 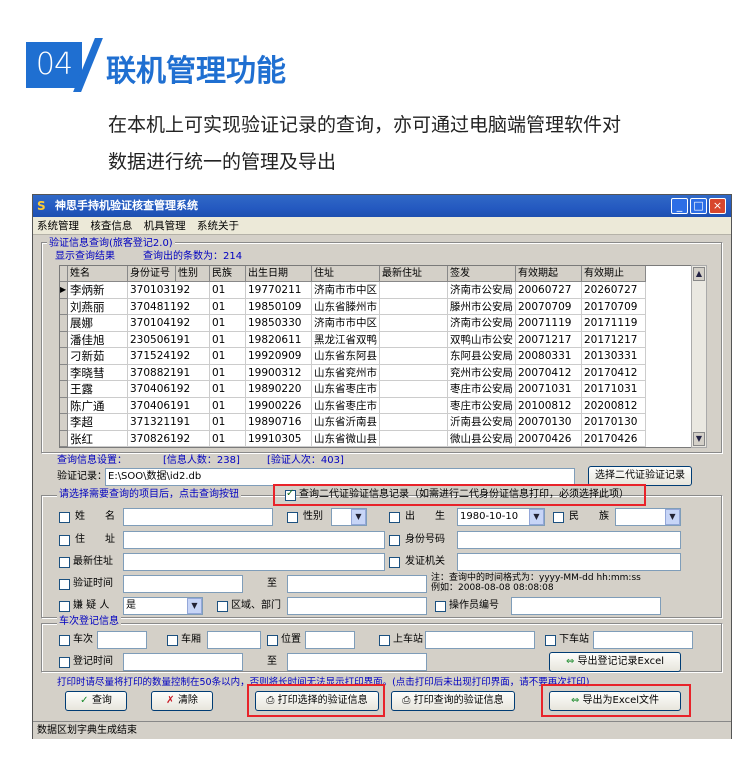 I want to click on table-cell: 20170426, so click(x=614, y=438).